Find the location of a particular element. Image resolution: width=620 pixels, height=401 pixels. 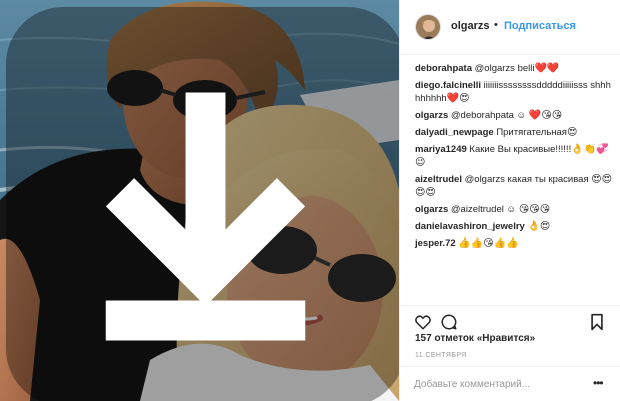

list-item: olgarzs @aizeltrudel ☺ 😘😘😘 is located at coordinates (515, 209).